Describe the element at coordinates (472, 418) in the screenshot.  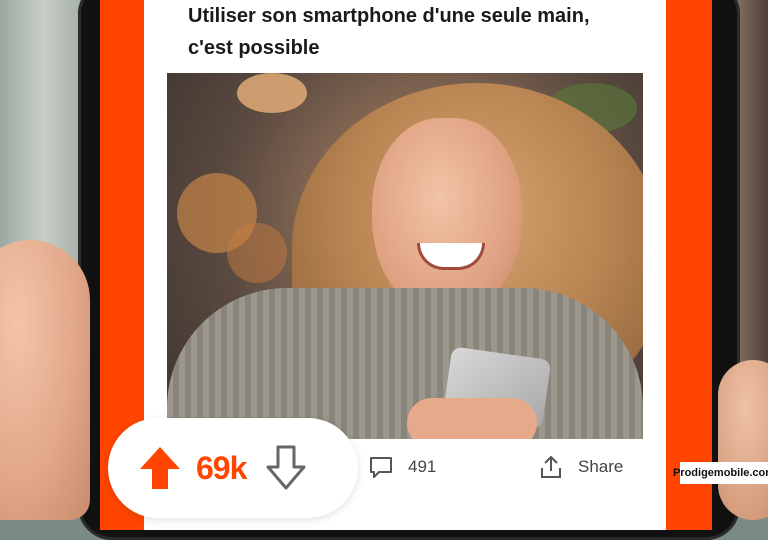
I see `hand` at that location.